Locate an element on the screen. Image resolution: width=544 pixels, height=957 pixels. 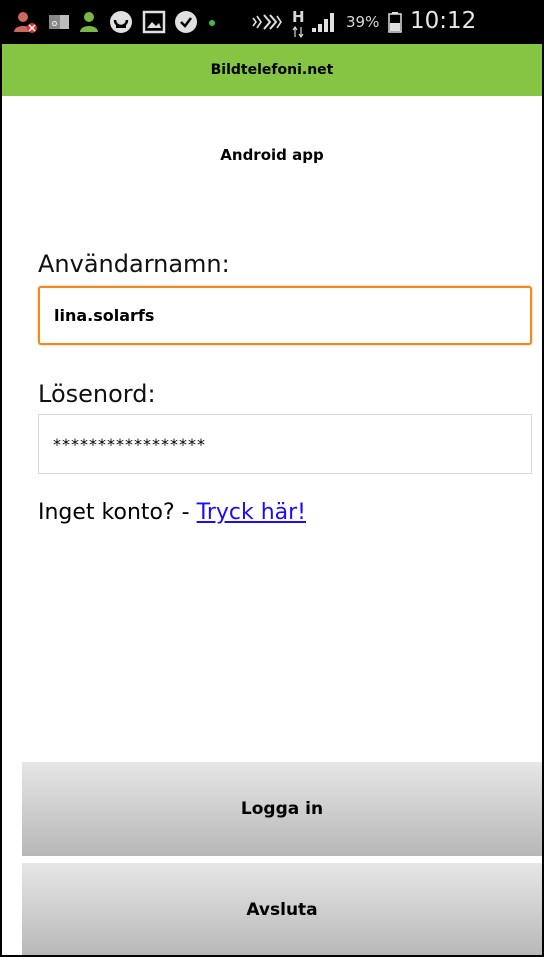
app-title: Bildtelefoni.net is located at coordinates (272, 70).